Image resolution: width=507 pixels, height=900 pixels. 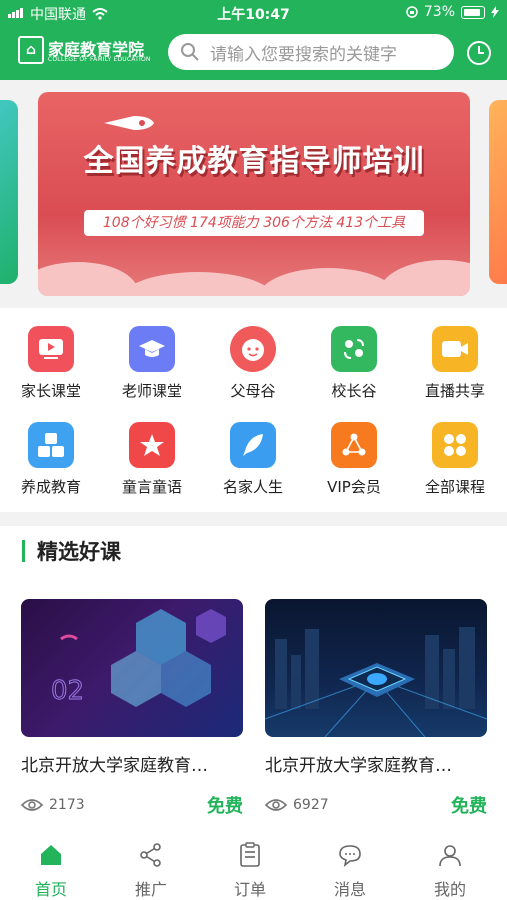 What do you see at coordinates (250, 871) in the screenshot?
I see `tab-orders: 订单` at bounding box center [250, 871].